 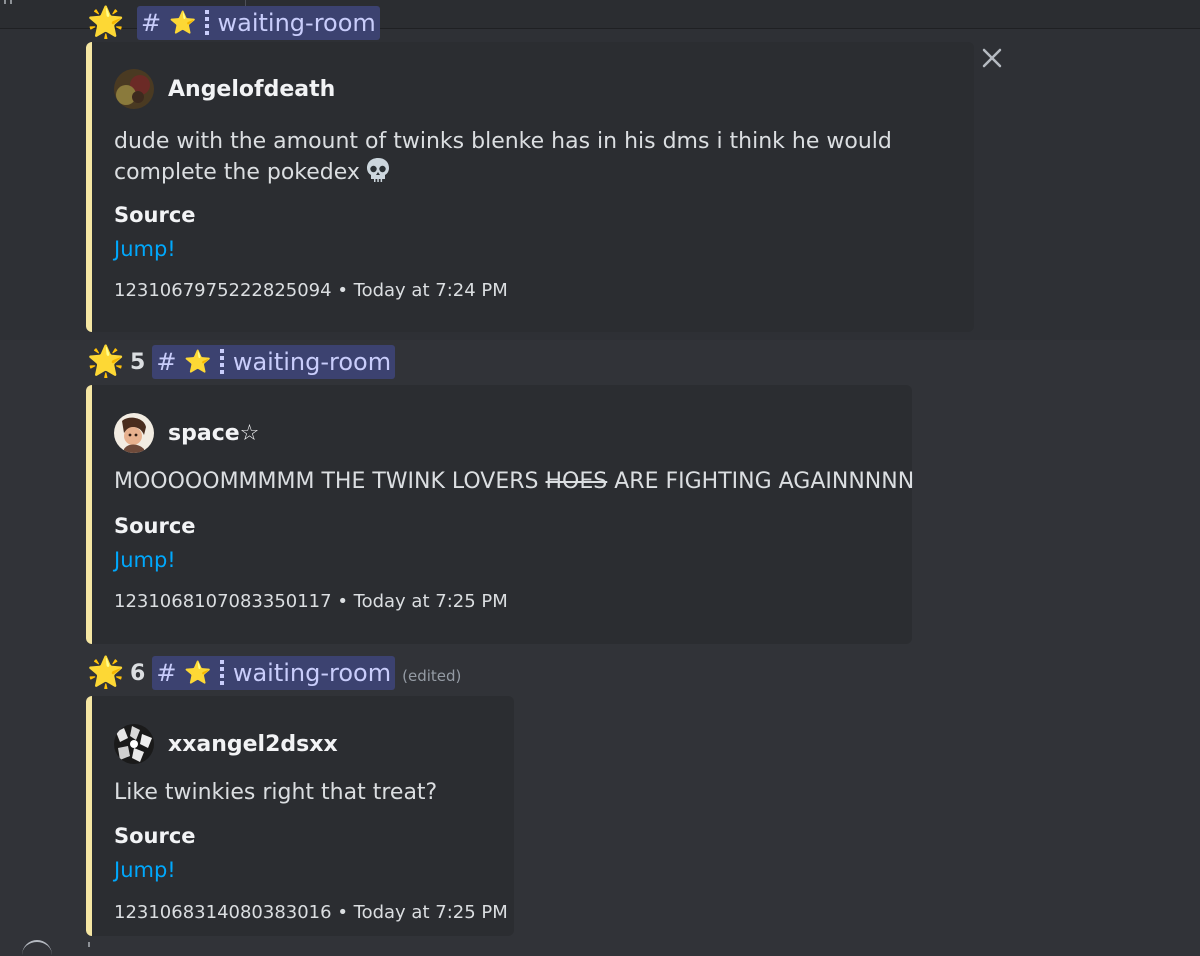 What do you see at coordinates (276, 792) in the screenshot?
I see `message-text: Like twinkies right that treat?` at bounding box center [276, 792].